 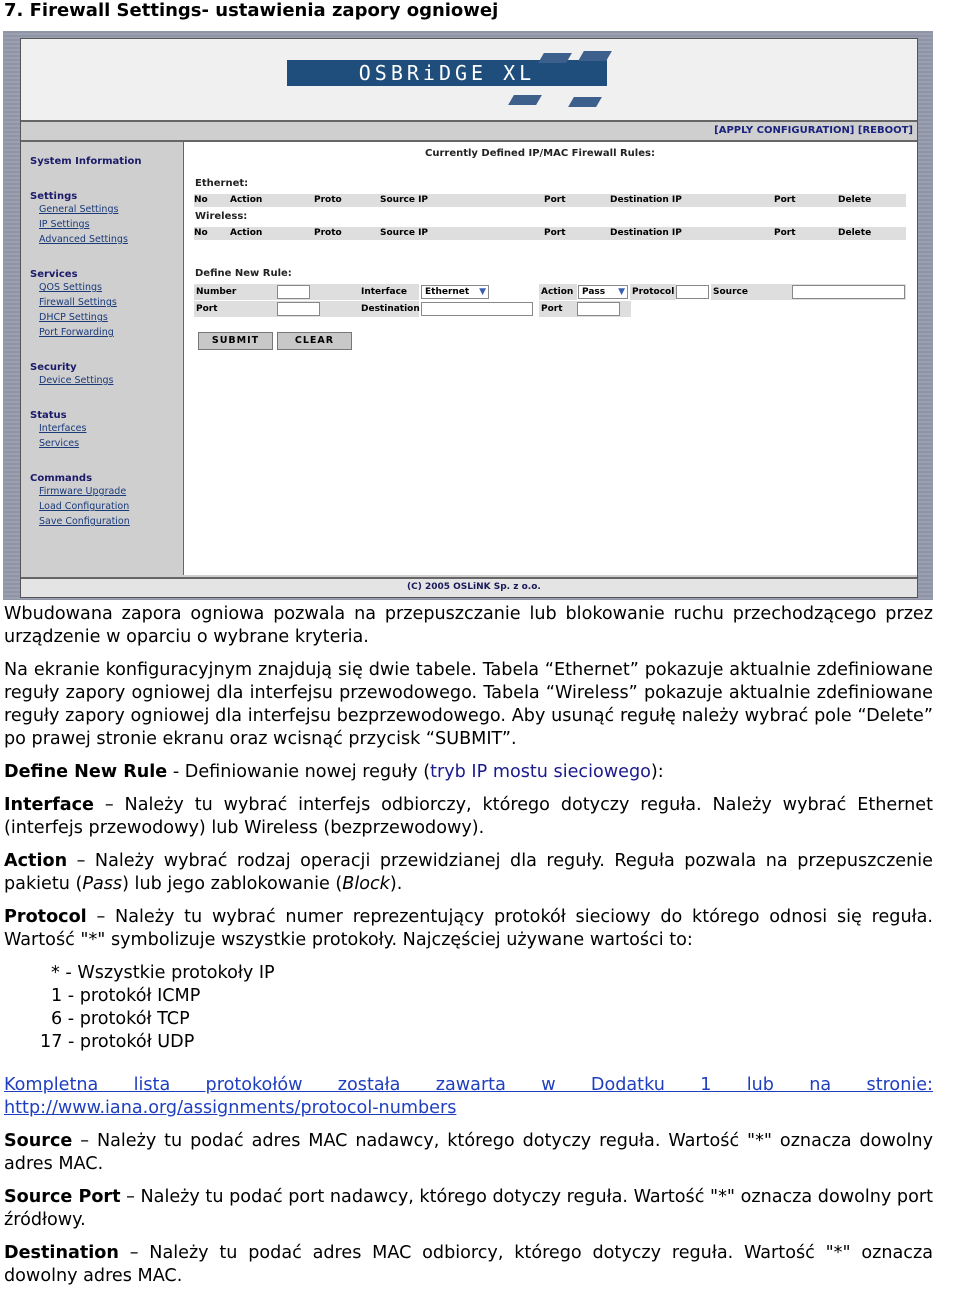 I want to click on list-item: 17 - protokół UDP, so click(x=117, y=1042).